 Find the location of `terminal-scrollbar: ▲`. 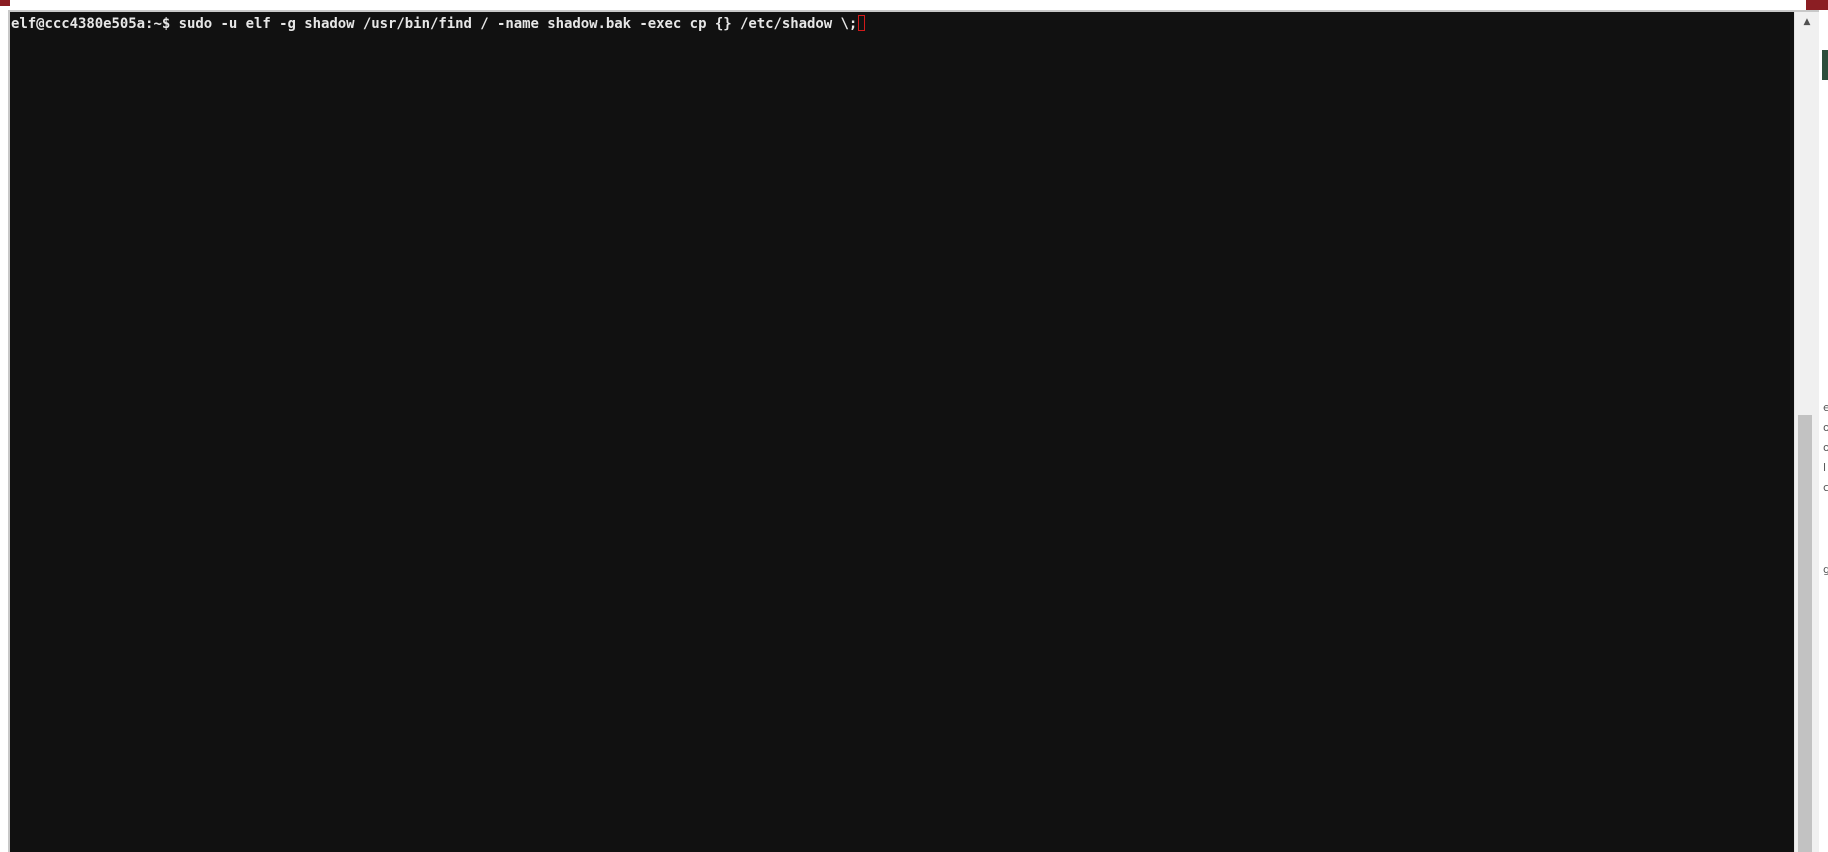

terminal-scrollbar: ▲ is located at coordinates (1806, 432).